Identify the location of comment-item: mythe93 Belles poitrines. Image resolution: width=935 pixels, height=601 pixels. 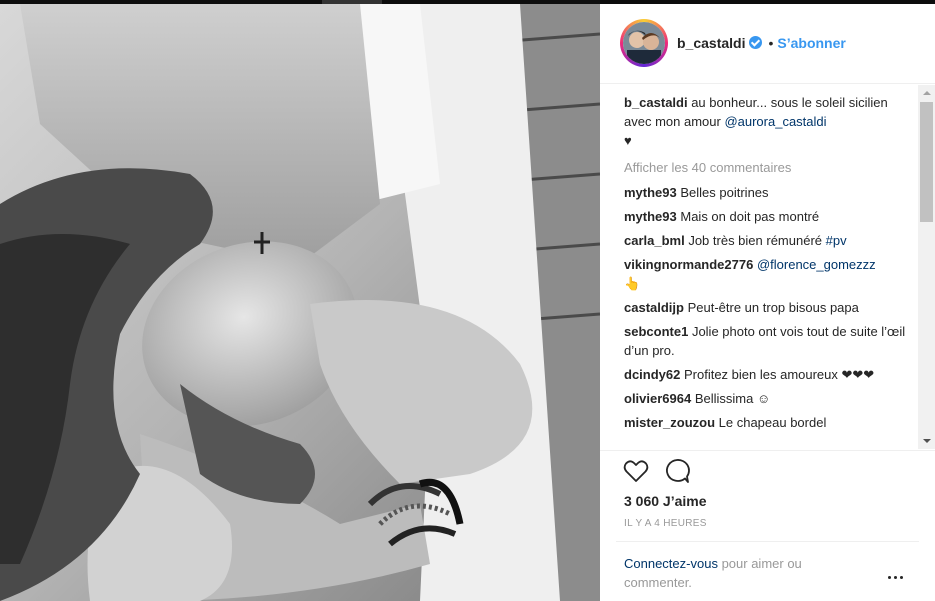
(769, 192).